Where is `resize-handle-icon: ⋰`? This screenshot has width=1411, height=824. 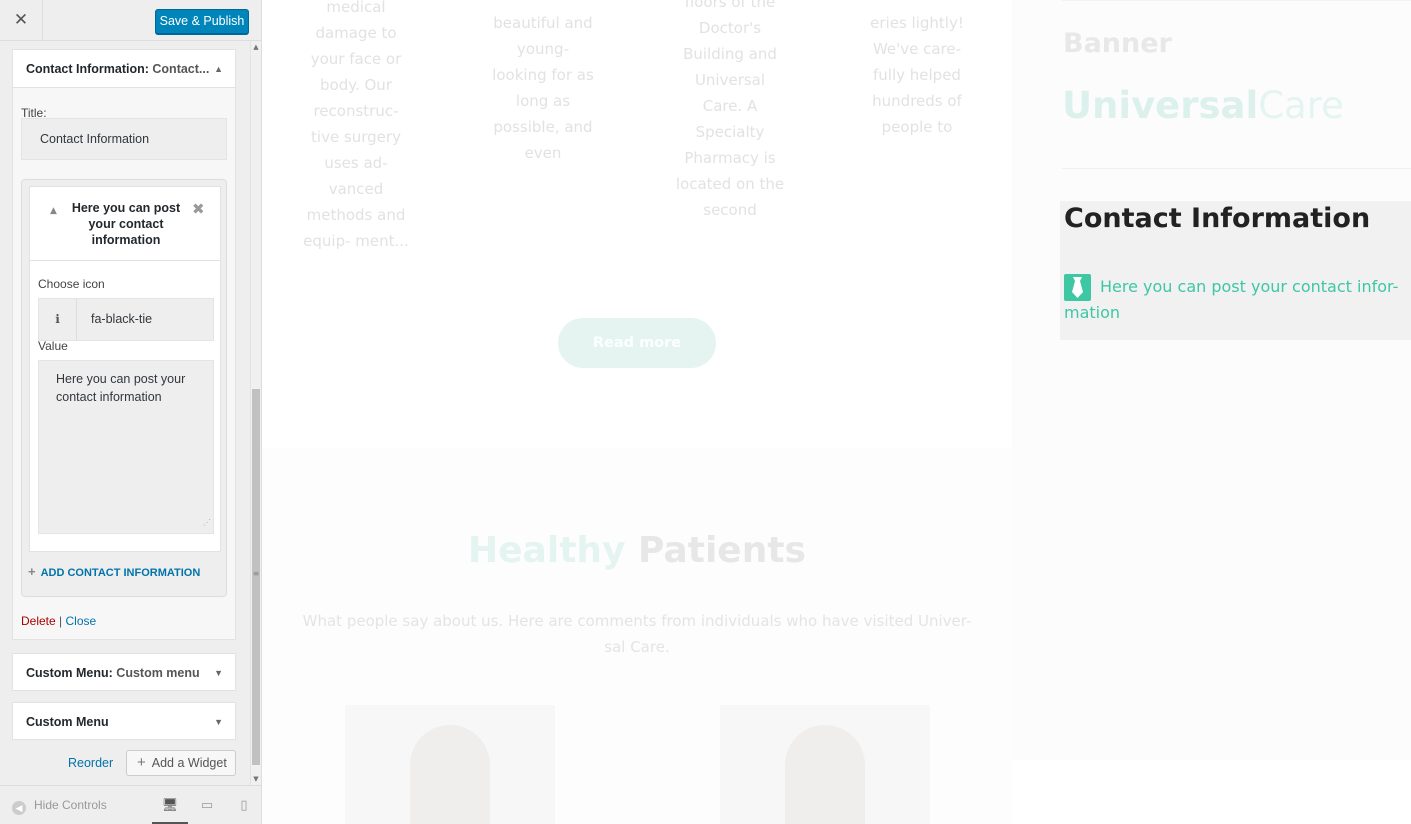
resize-handle-icon: ⋰ is located at coordinates (207, 523).